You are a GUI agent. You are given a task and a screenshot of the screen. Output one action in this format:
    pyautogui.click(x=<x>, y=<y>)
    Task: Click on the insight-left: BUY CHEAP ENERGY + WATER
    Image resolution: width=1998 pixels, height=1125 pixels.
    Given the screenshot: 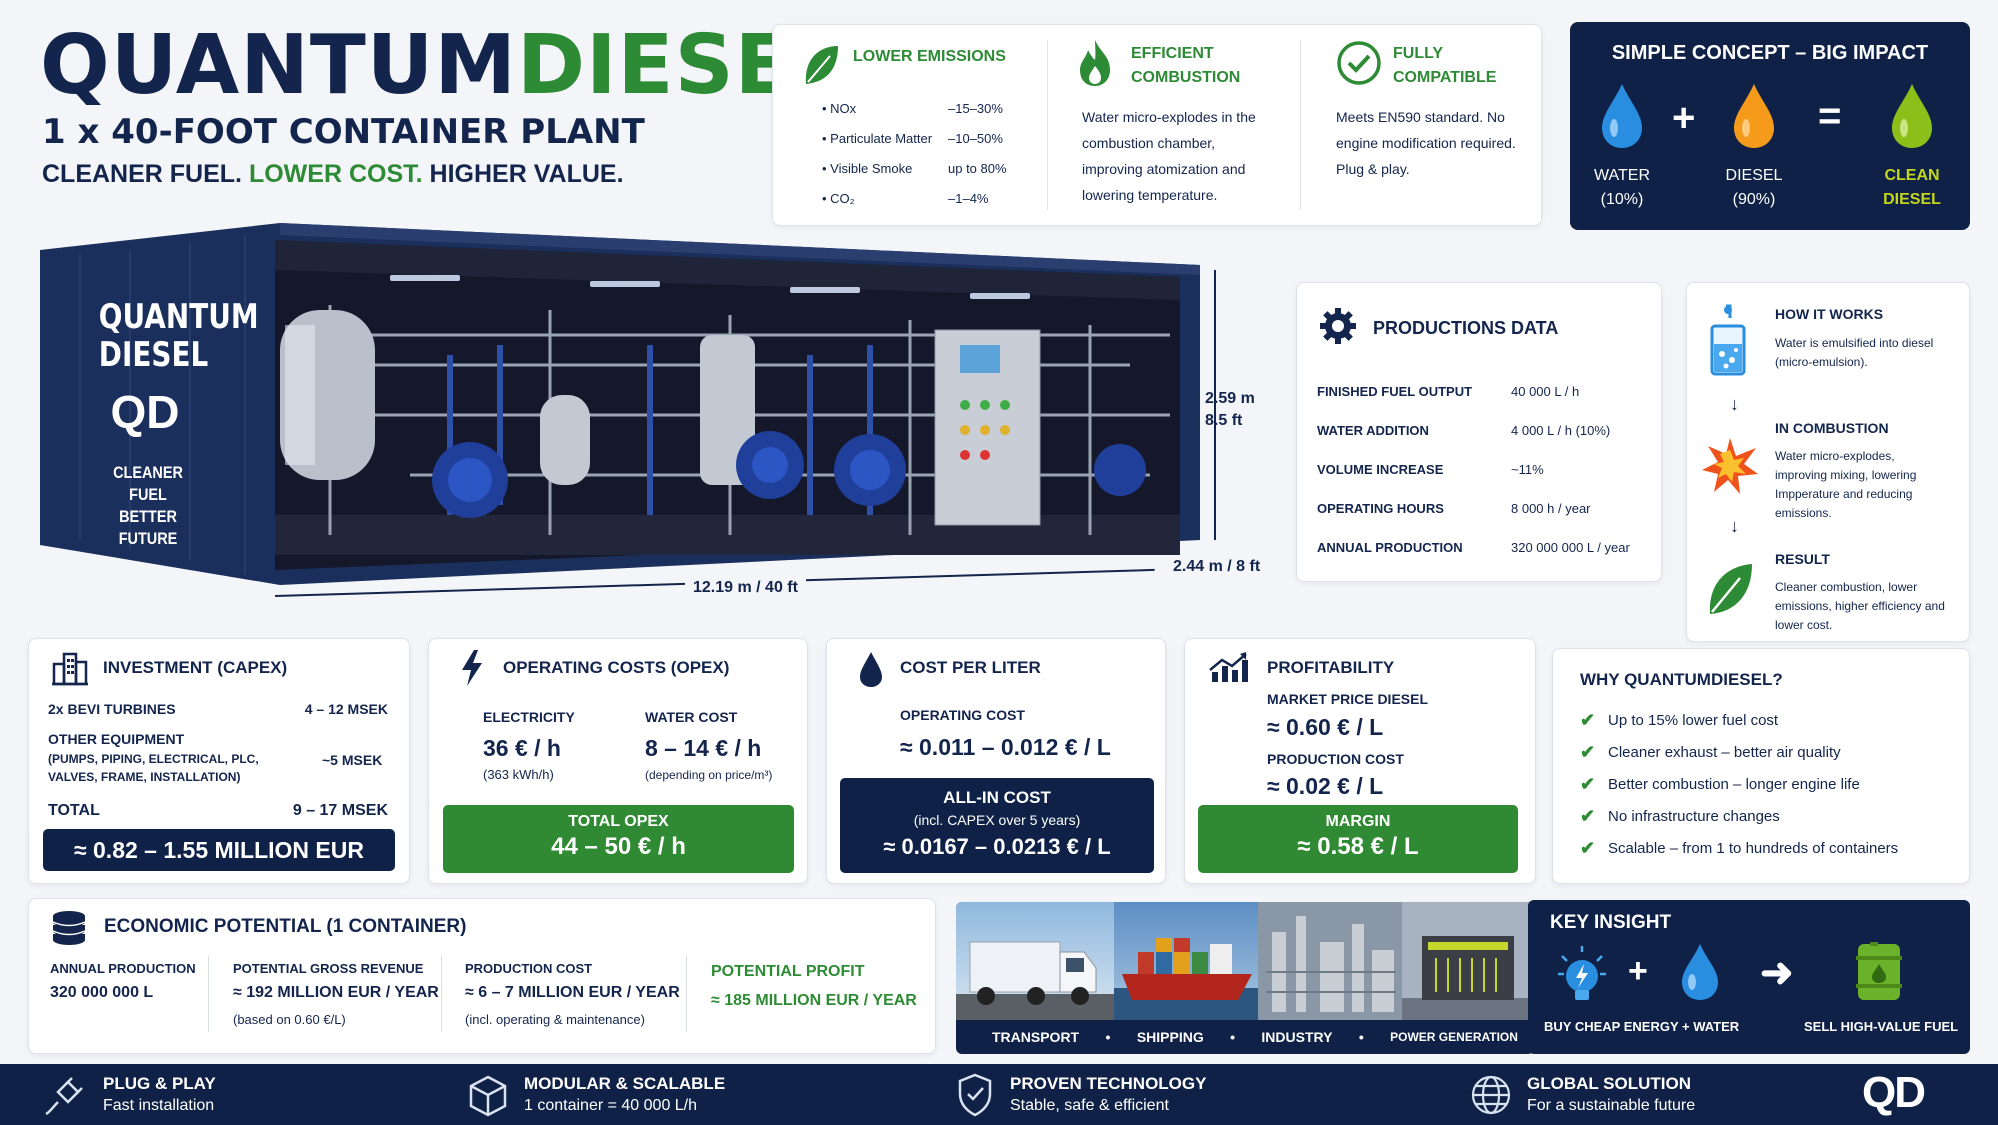 What is the action you would take?
    pyautogui.click(x=1642, y=1026)
    